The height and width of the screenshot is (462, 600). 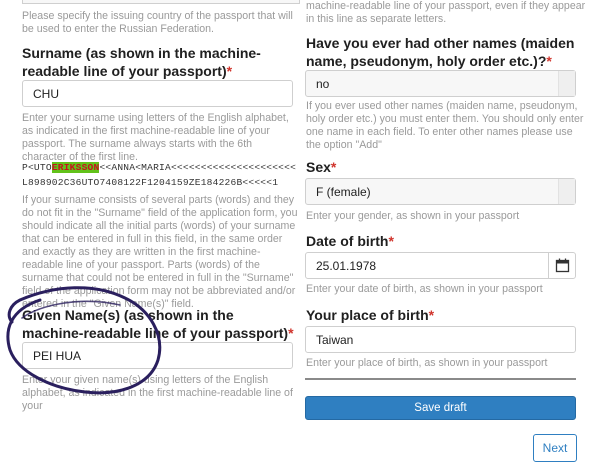 I want to click on place-of-birth-value: Taiwan, so click(x=335, y=339).